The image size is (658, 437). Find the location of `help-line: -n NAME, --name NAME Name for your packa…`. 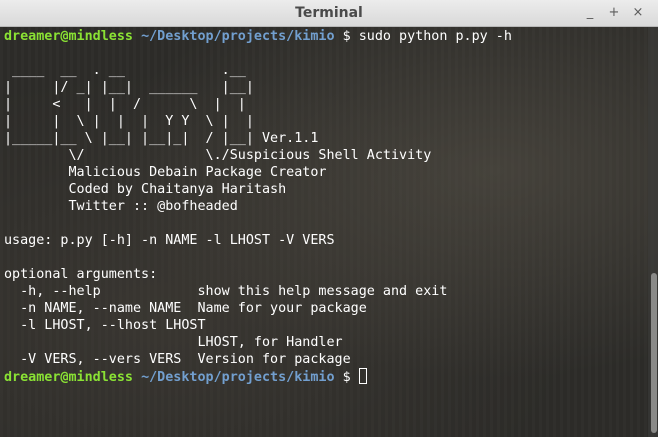

help-line: -n NAME, --name NAME Name for your packa… is located at coordinates (185, 308).